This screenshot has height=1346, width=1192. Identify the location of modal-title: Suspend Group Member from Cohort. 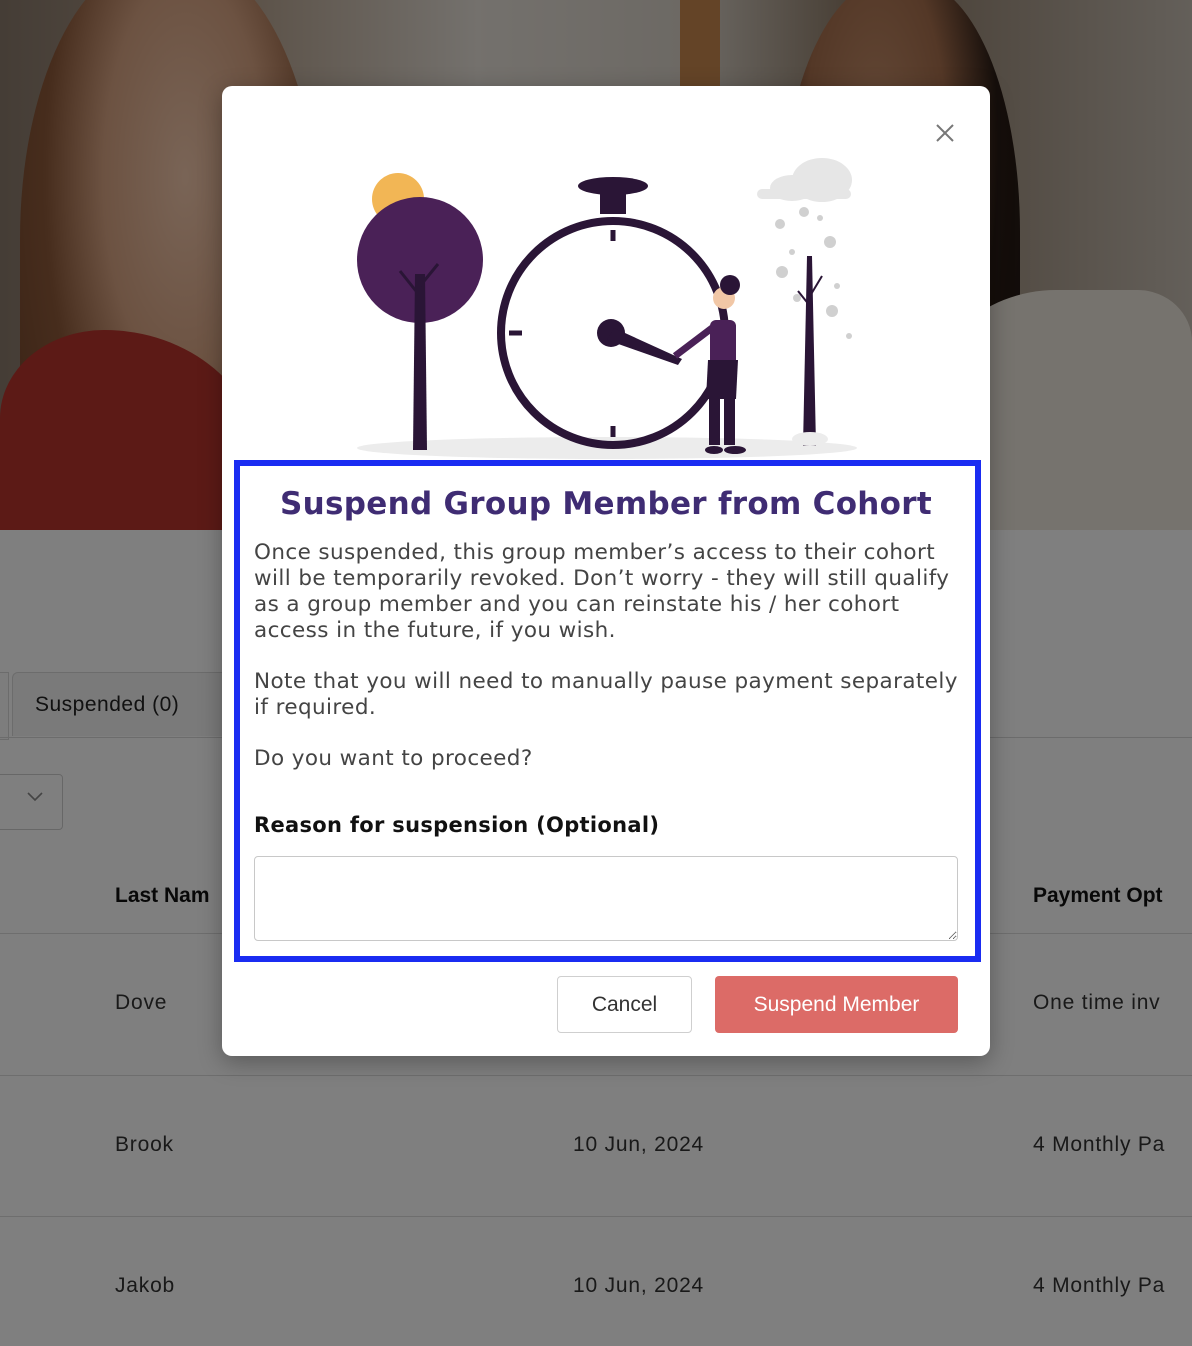
(606, 504).